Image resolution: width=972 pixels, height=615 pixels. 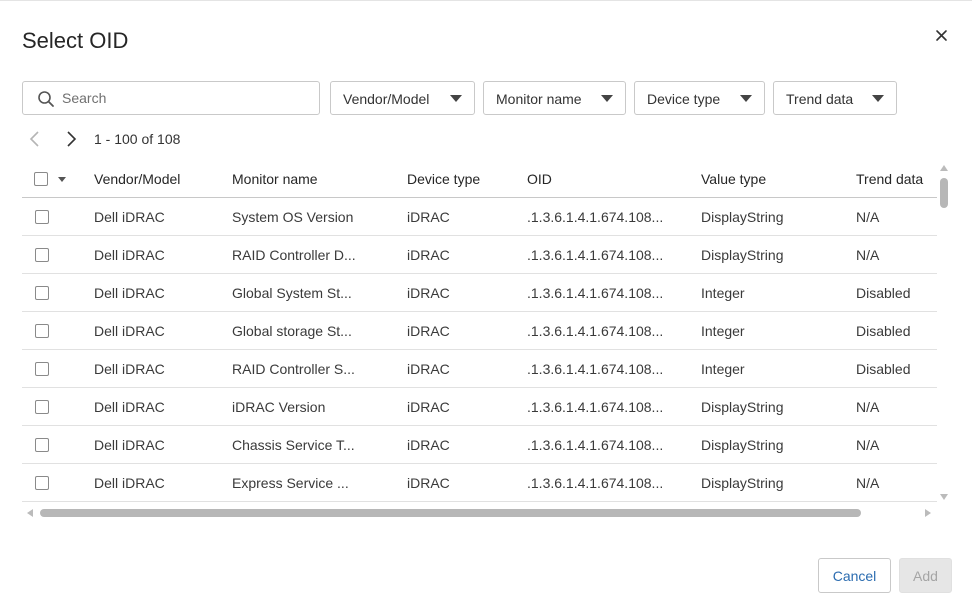 I want to click on column-header-monitor-name: Monitor name, so click(x=275, y=179).